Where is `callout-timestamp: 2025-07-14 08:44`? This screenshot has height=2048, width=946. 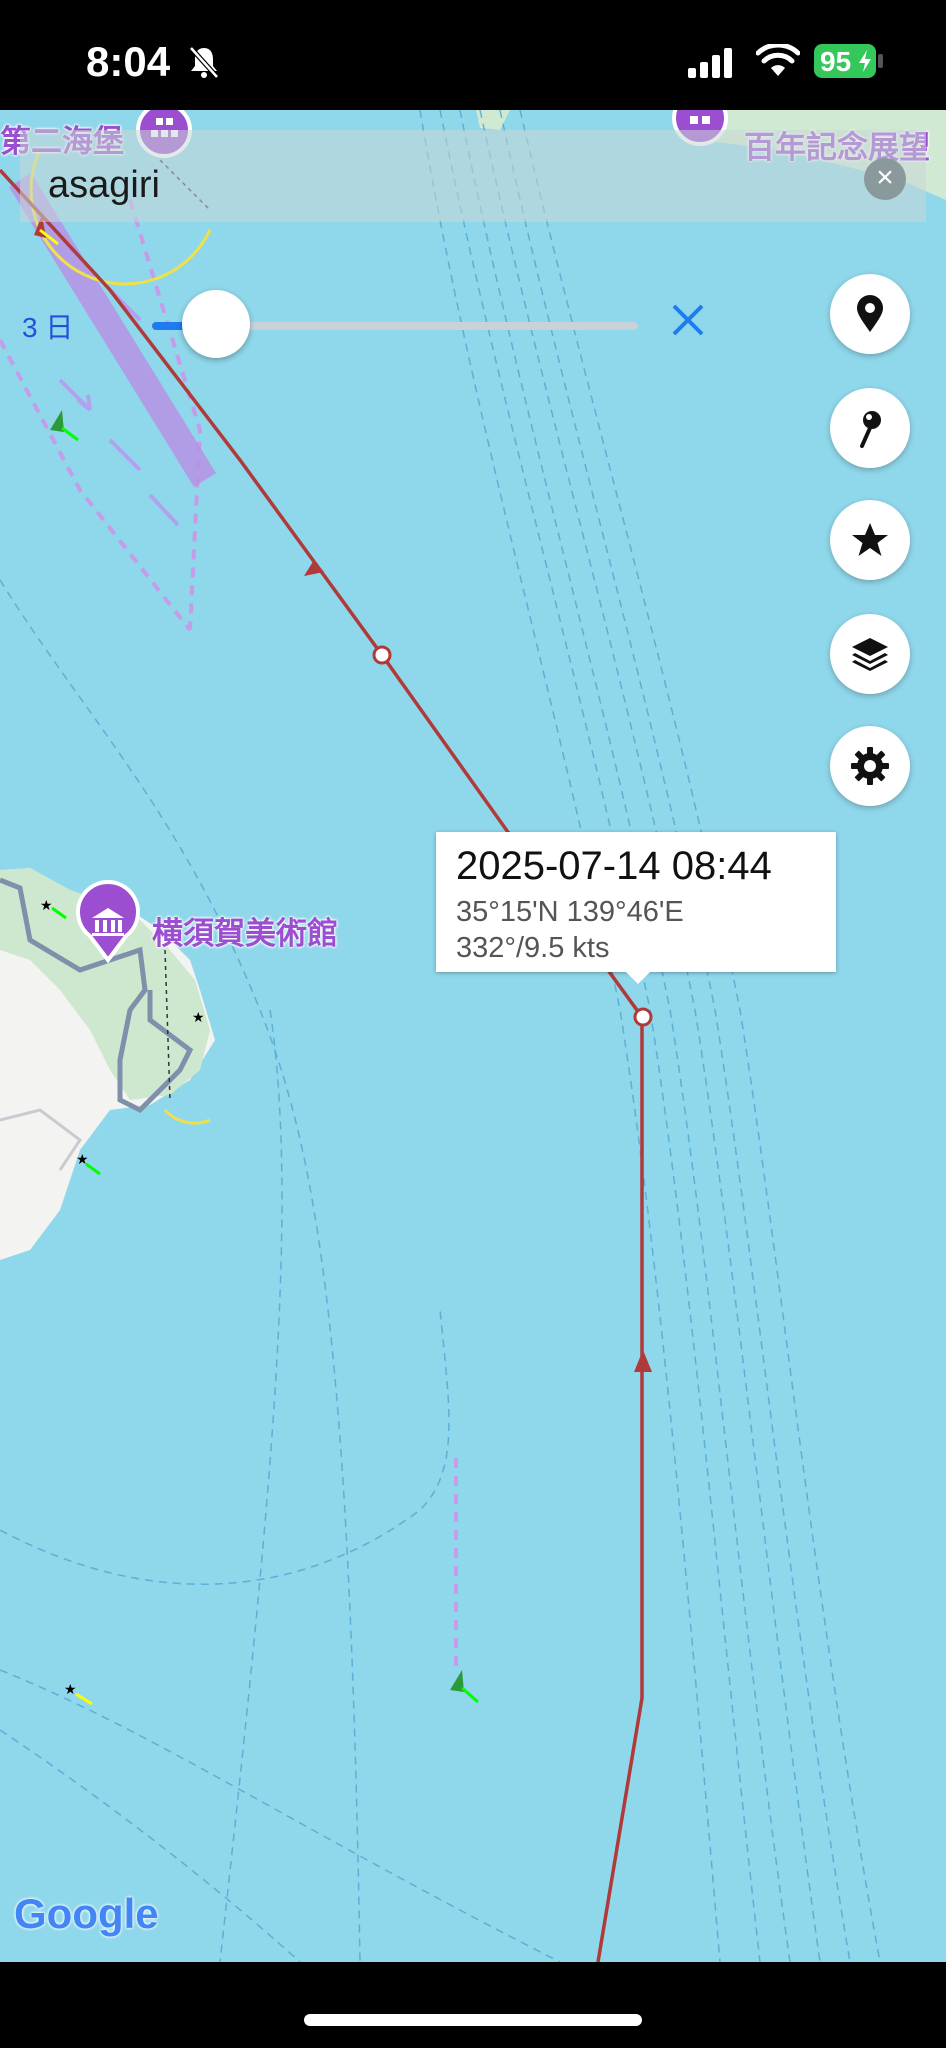
callout-timestamp: 2025-07-14 08:44 is located at coordinates (614, 866).